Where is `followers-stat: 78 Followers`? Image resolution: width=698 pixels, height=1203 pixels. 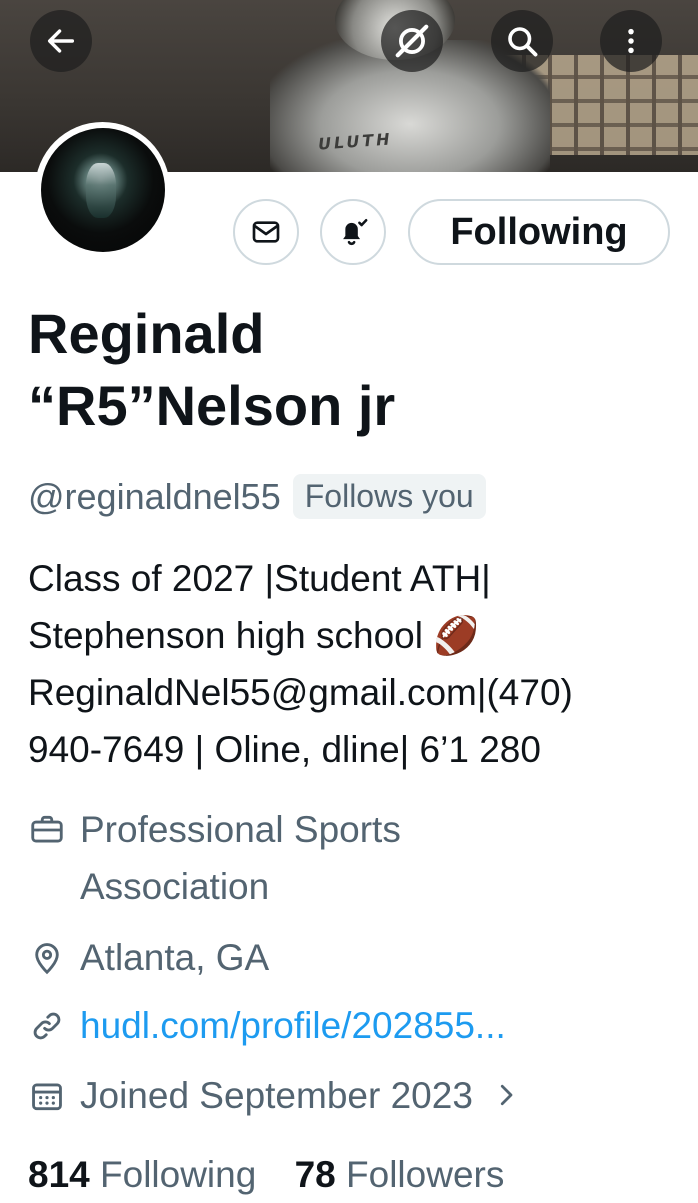 followers-stat: 78 Followers is located at coordinates (400, 1174).